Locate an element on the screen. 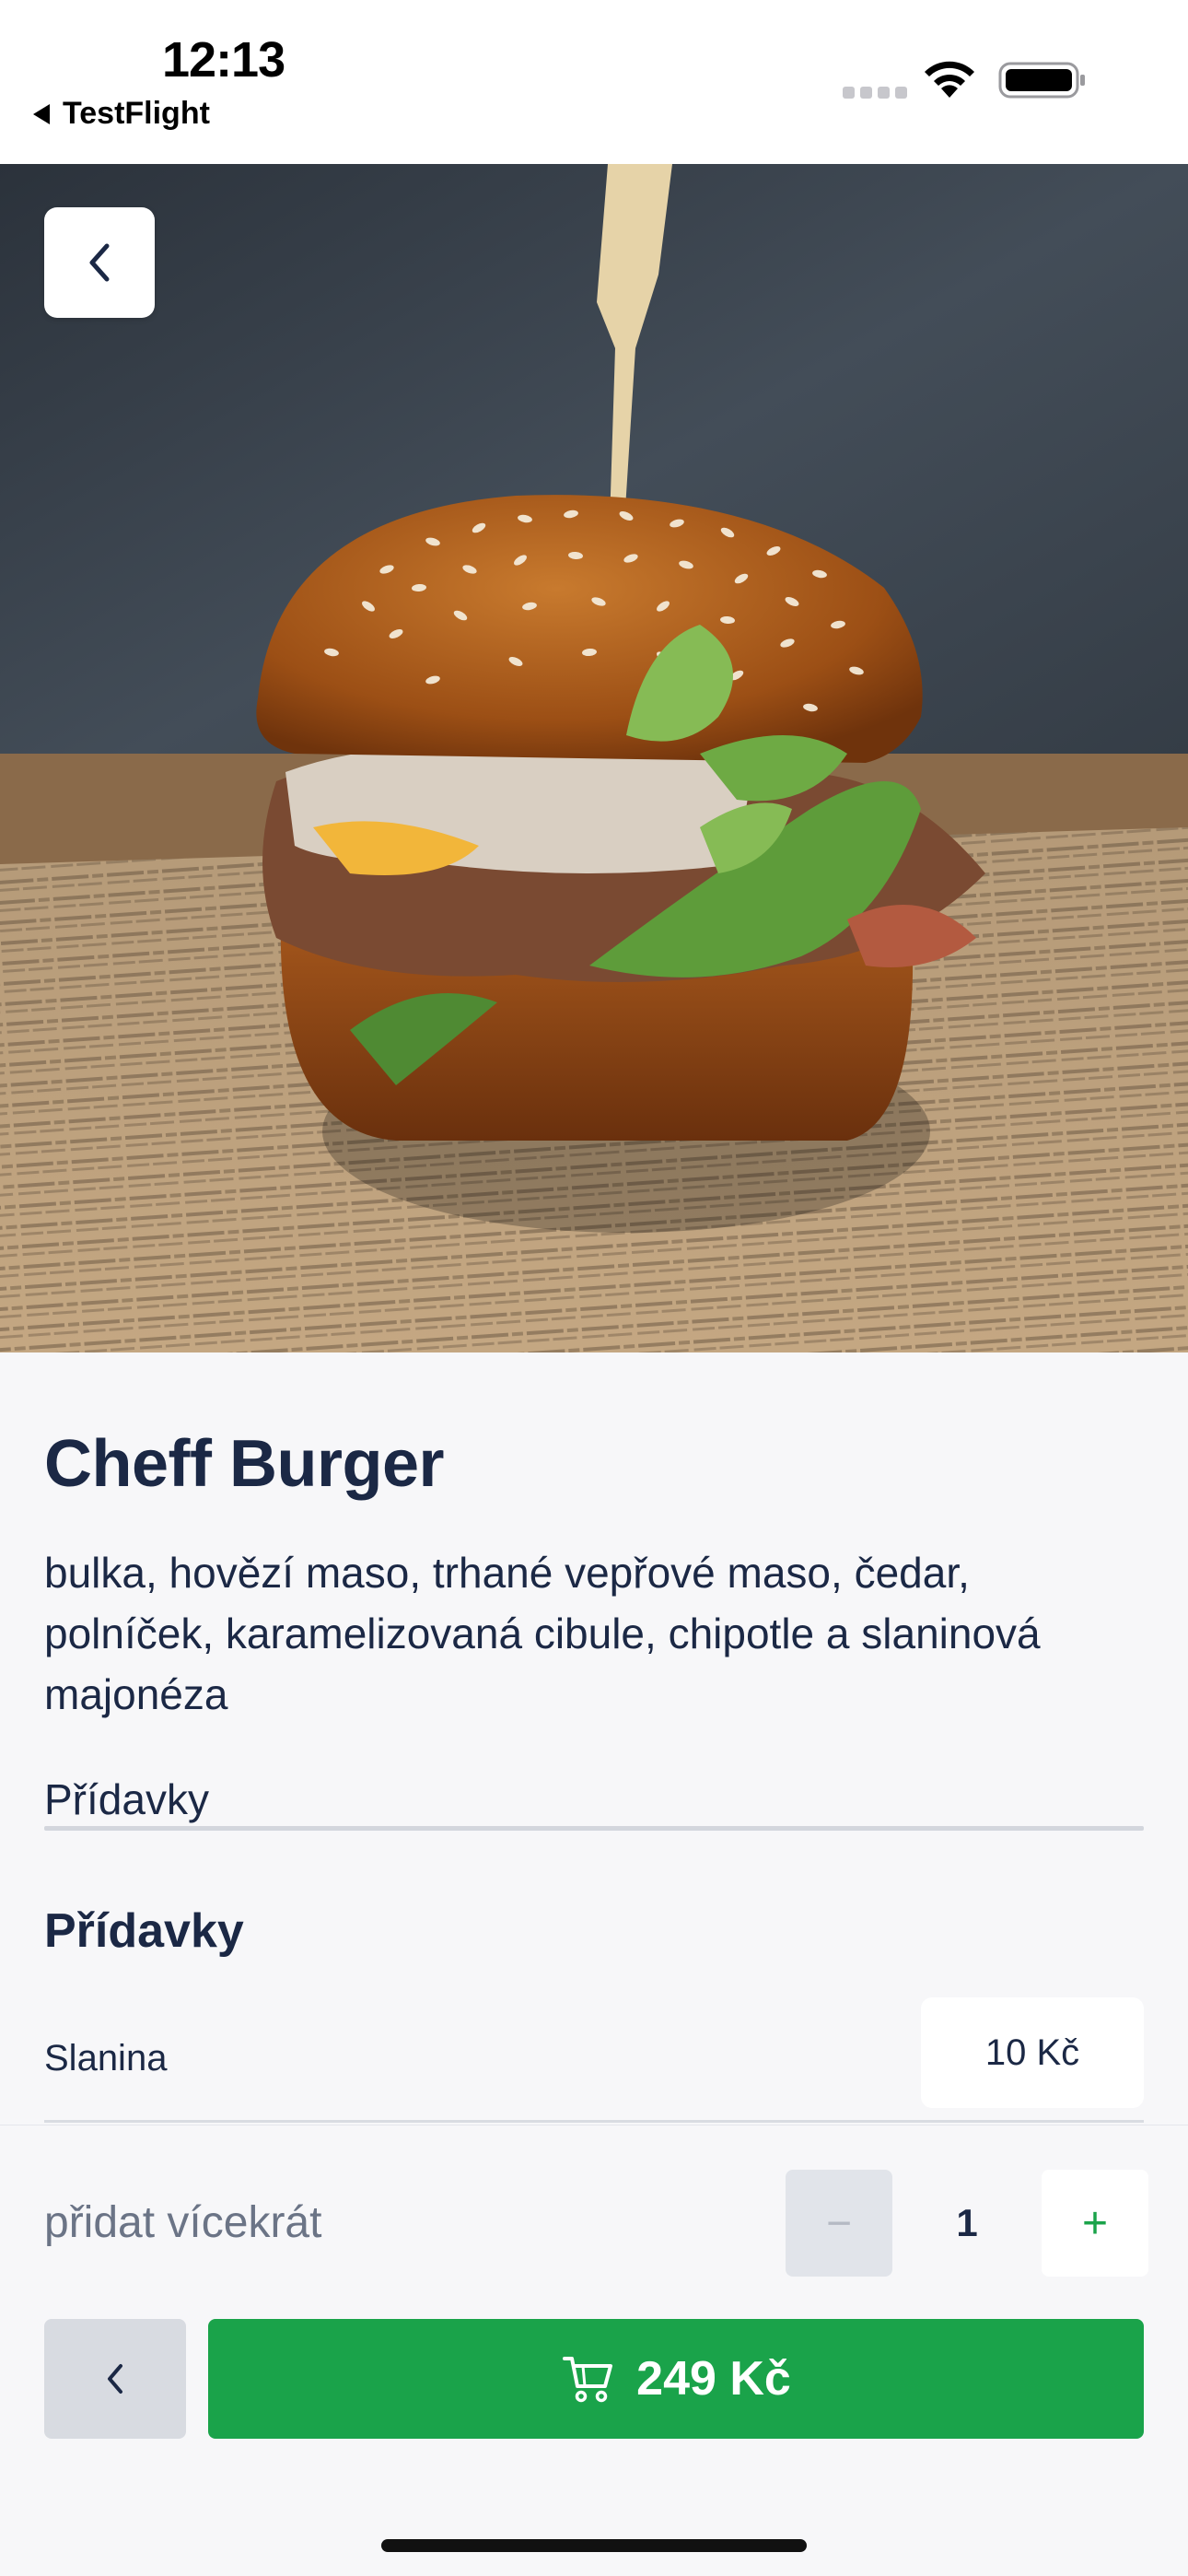  home-indicator is located at coordinates (594, 2545).